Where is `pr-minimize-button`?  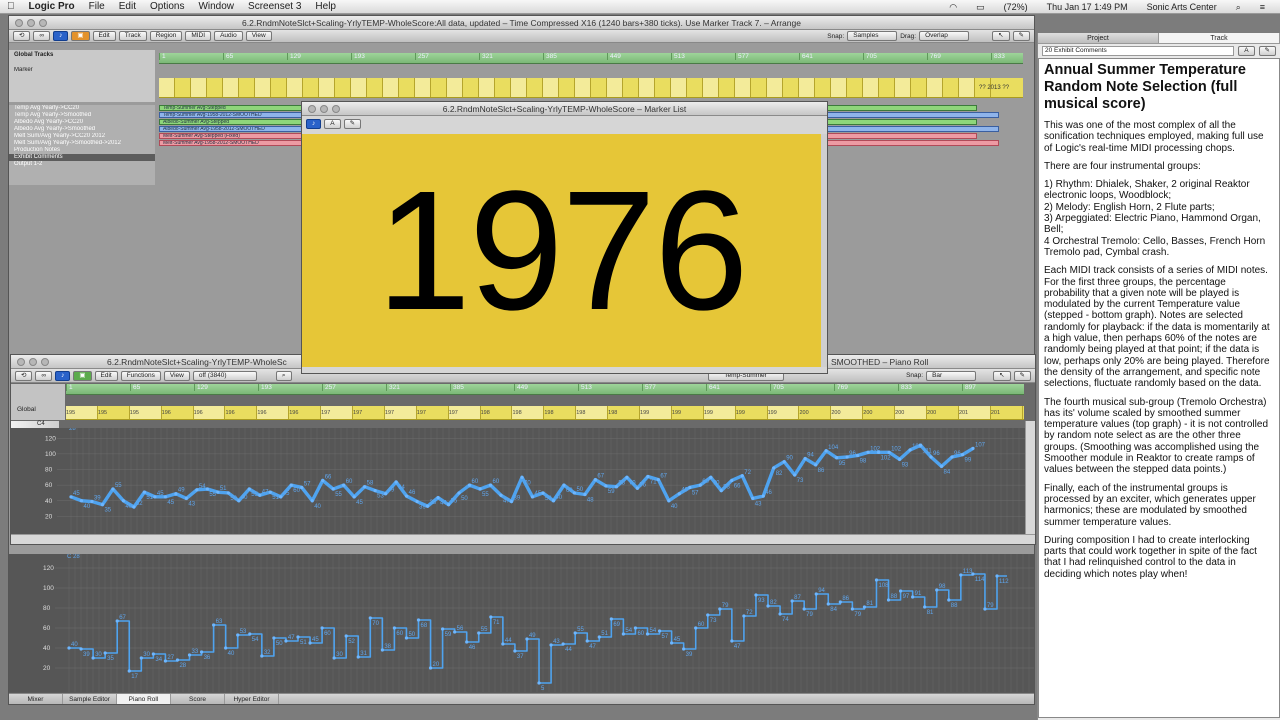
pr-minimize-button is located at coordinates (33, 362).